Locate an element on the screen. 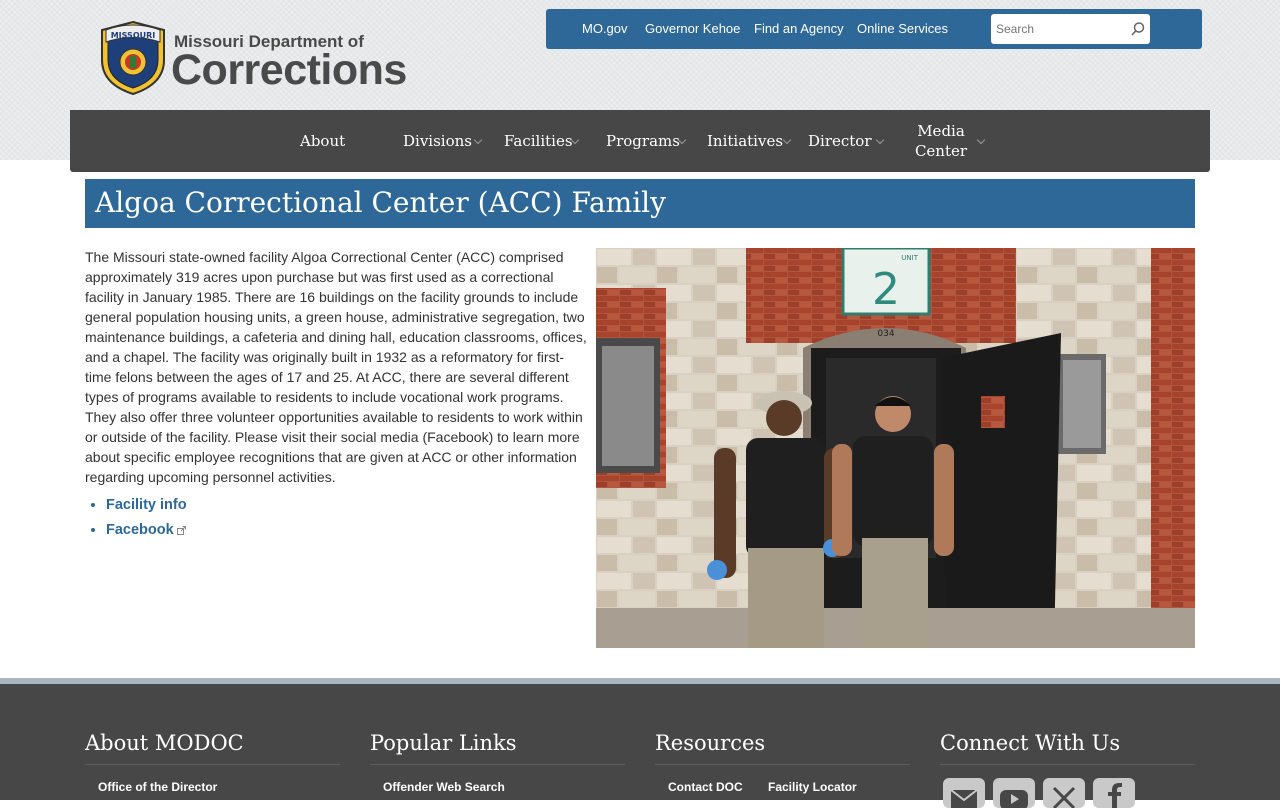 Image resolution: width=1280 pixels, height=808 pixels. nav-label-wrap: Media Center is located at coordinates (941, 141).